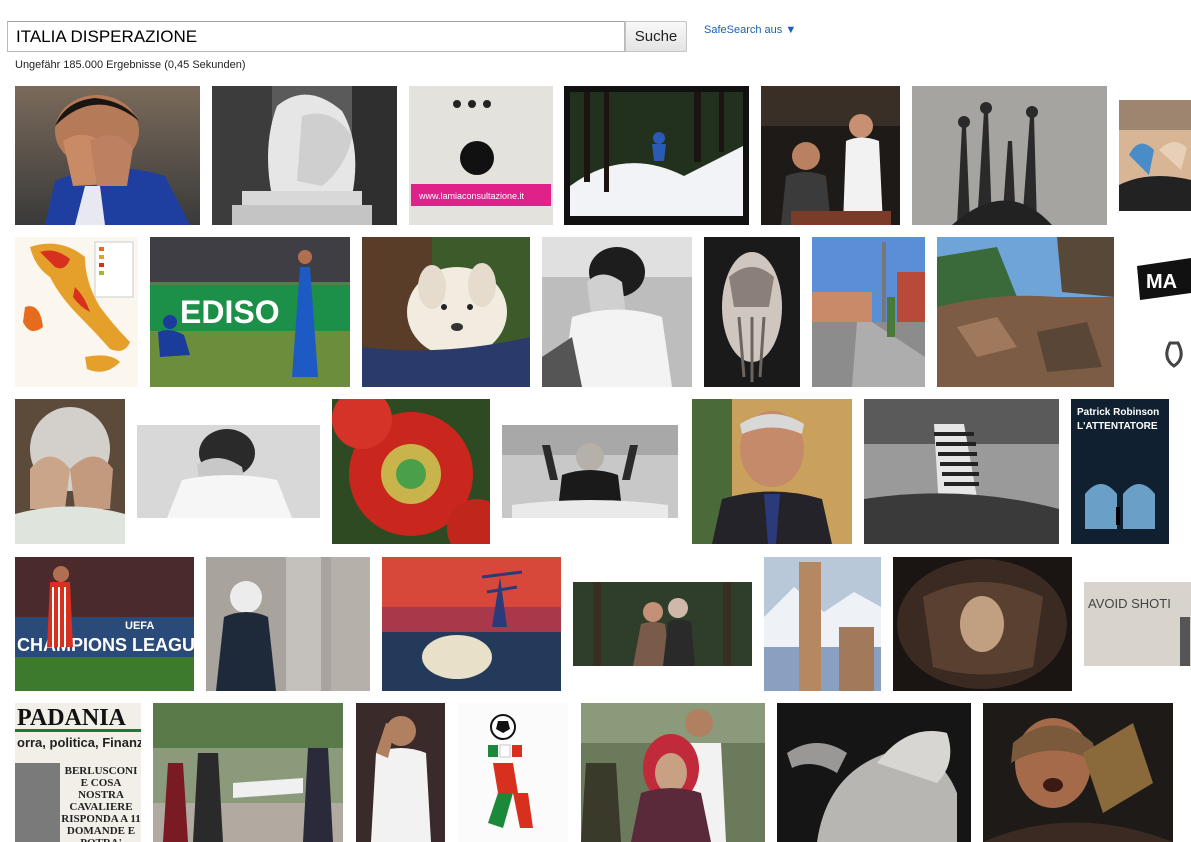  What do you see at coordinates (105, 645) in the screenshot?
I see `champions-league-text: CHAMPIONS LEAGUE` at bounding box center [105, 645].